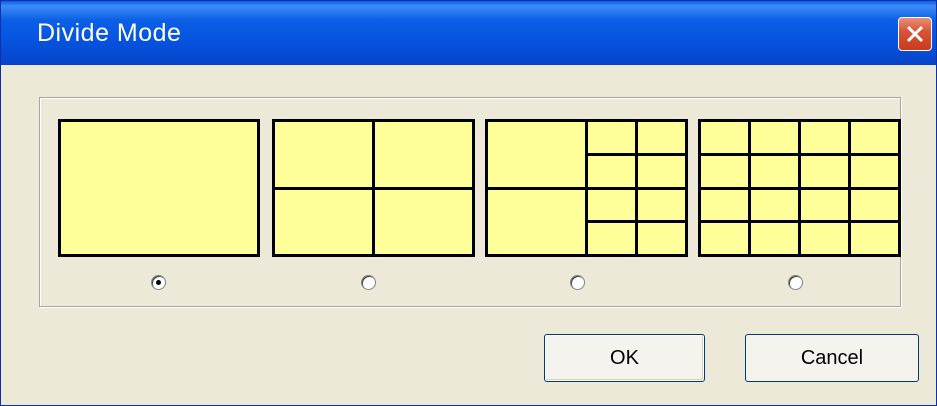 Image resolution: width=937 pixels, height=406 pixels. I want to click on mode-radio-single, so click(158, 282).